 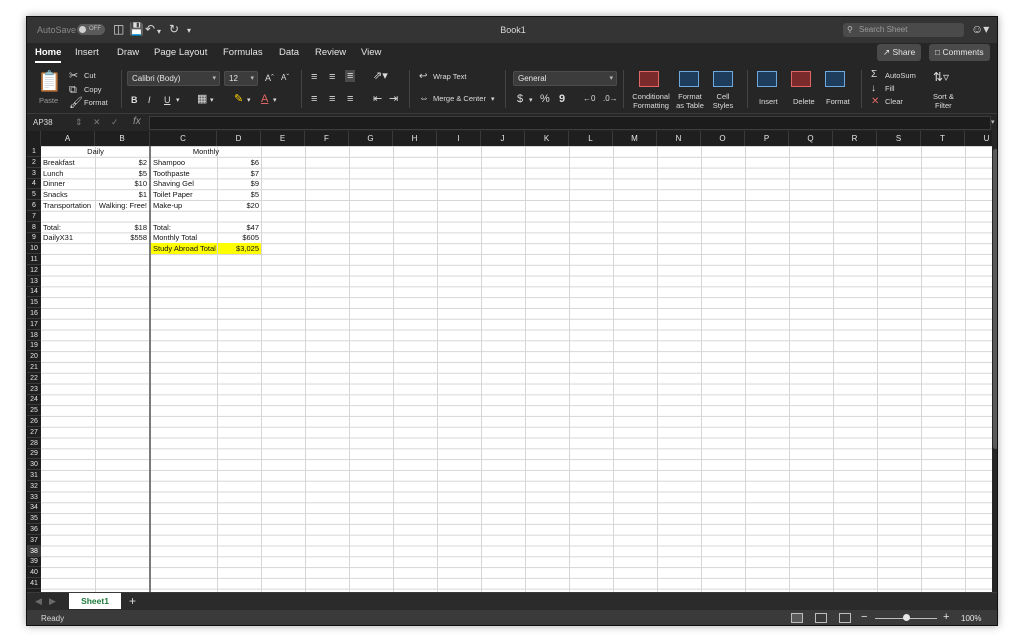 I want to click on column-header-a: A, so click(x=68, y=138).